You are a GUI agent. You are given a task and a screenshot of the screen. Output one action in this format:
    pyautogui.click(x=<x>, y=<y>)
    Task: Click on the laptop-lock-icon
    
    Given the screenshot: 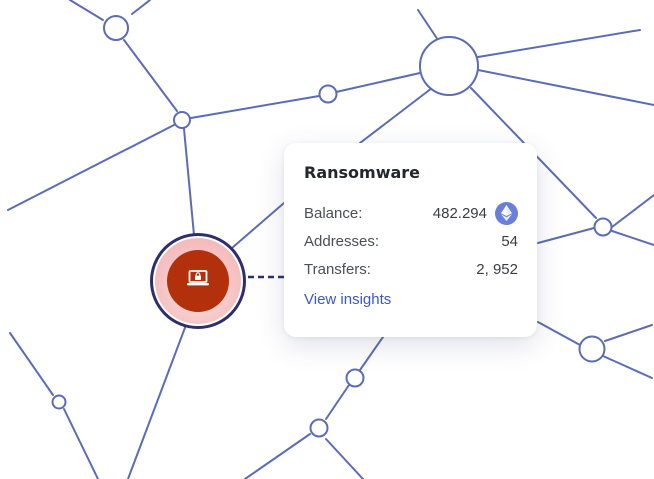 What is the action you would take?
    pyautogui.click(x=198, y=281)
    